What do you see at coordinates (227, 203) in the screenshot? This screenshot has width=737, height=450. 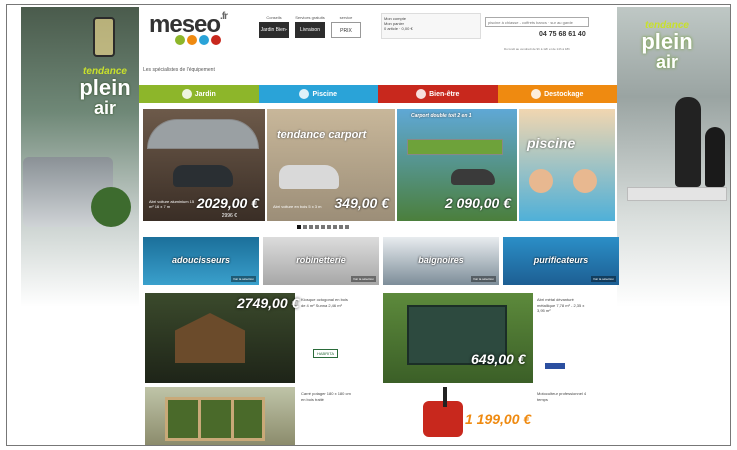 I see `slide-price: 2029,00 €` at bounding box center [227, 203].